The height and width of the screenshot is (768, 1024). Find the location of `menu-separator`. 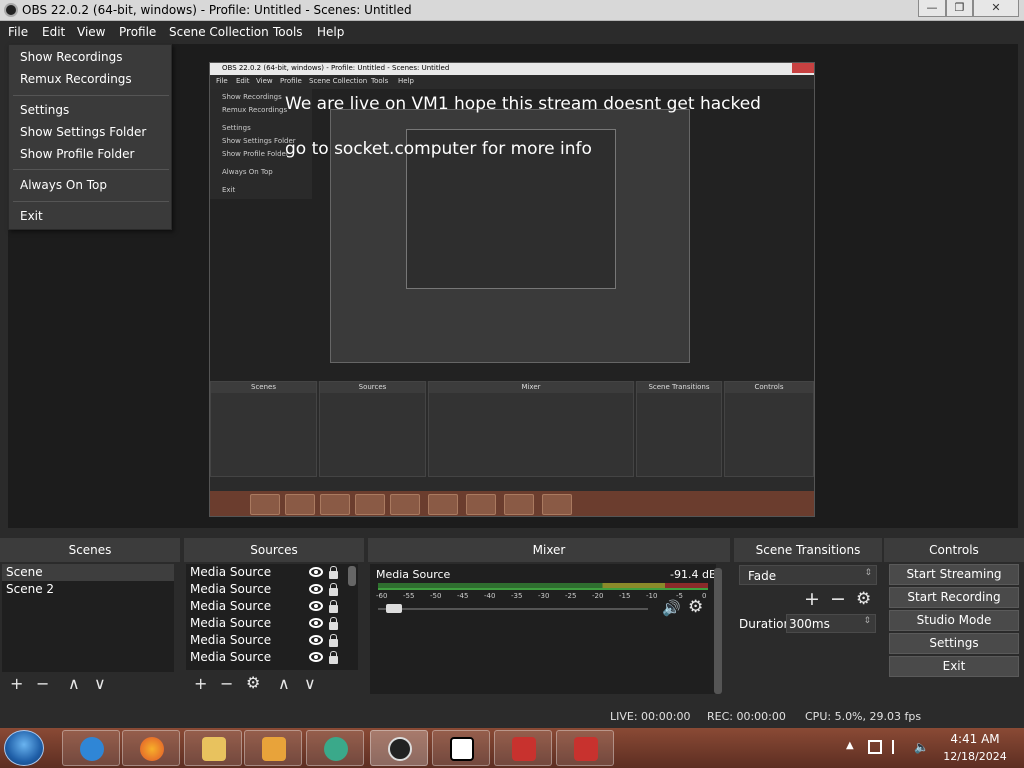

menu-separator is located at coordinates (91, 169).